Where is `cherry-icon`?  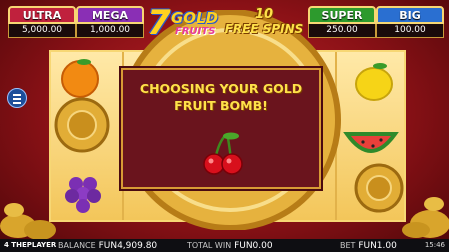
cherry-icon is located at coordinates (223, 153).